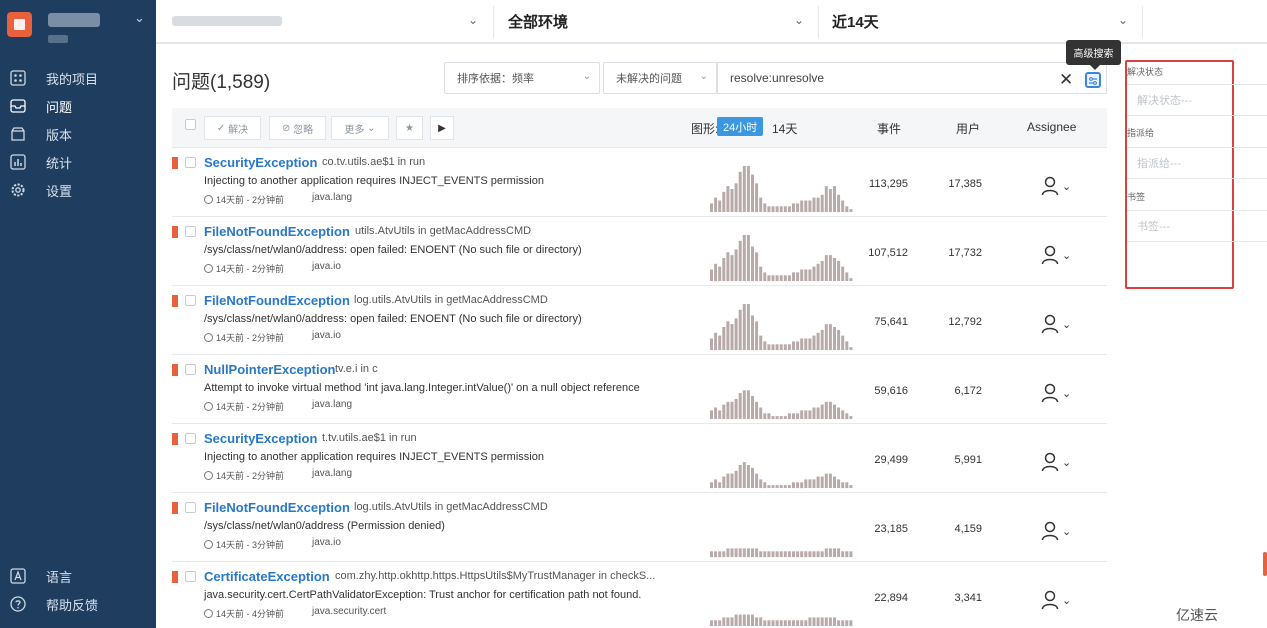 This screenshot has width=1267, height=628. What do you see at coordinates (190, 124) in the screenshot?
I see `select-all-checkbox` at bounding box center [190, 124].